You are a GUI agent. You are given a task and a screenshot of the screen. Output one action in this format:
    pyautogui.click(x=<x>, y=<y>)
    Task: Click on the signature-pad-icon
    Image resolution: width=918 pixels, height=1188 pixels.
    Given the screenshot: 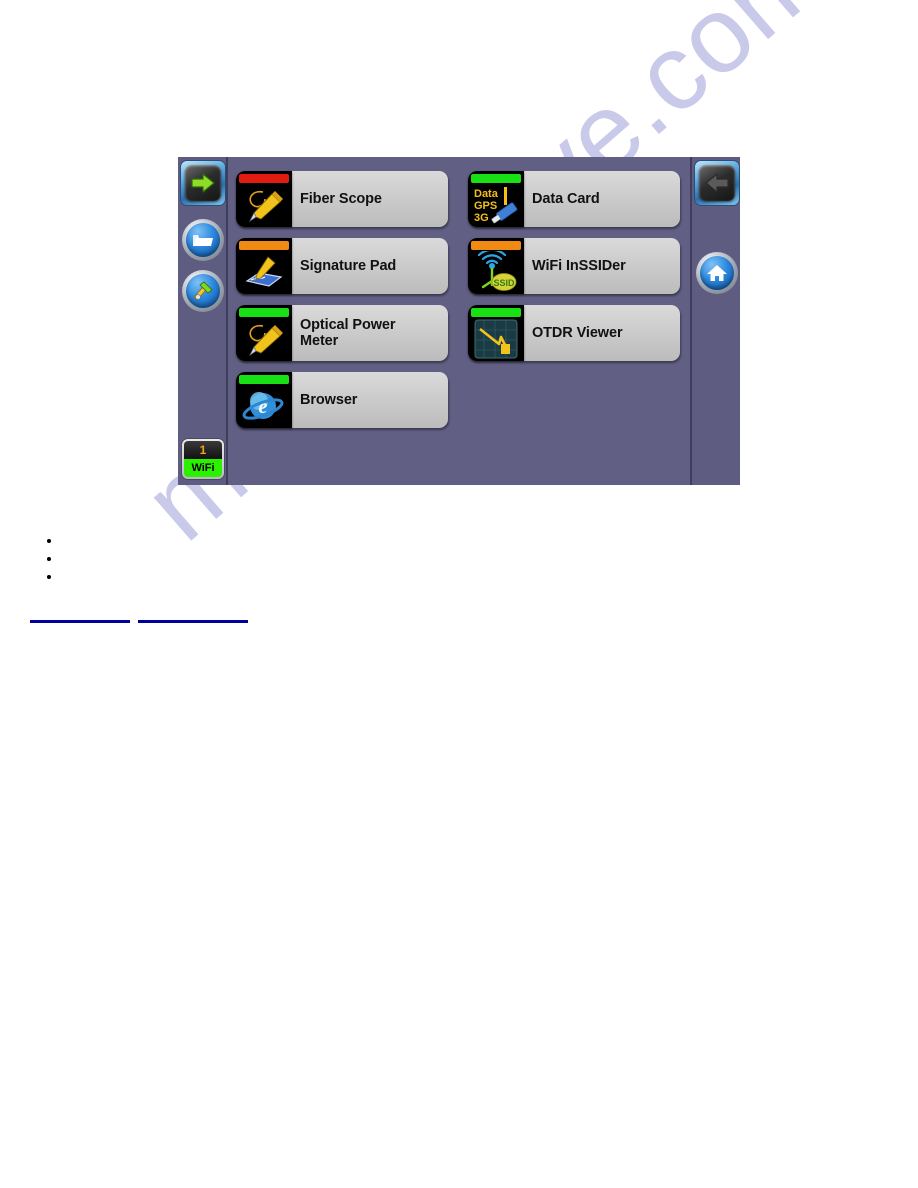 What is the action you would take?
    pyautogui.click(x=264, y=266)
    